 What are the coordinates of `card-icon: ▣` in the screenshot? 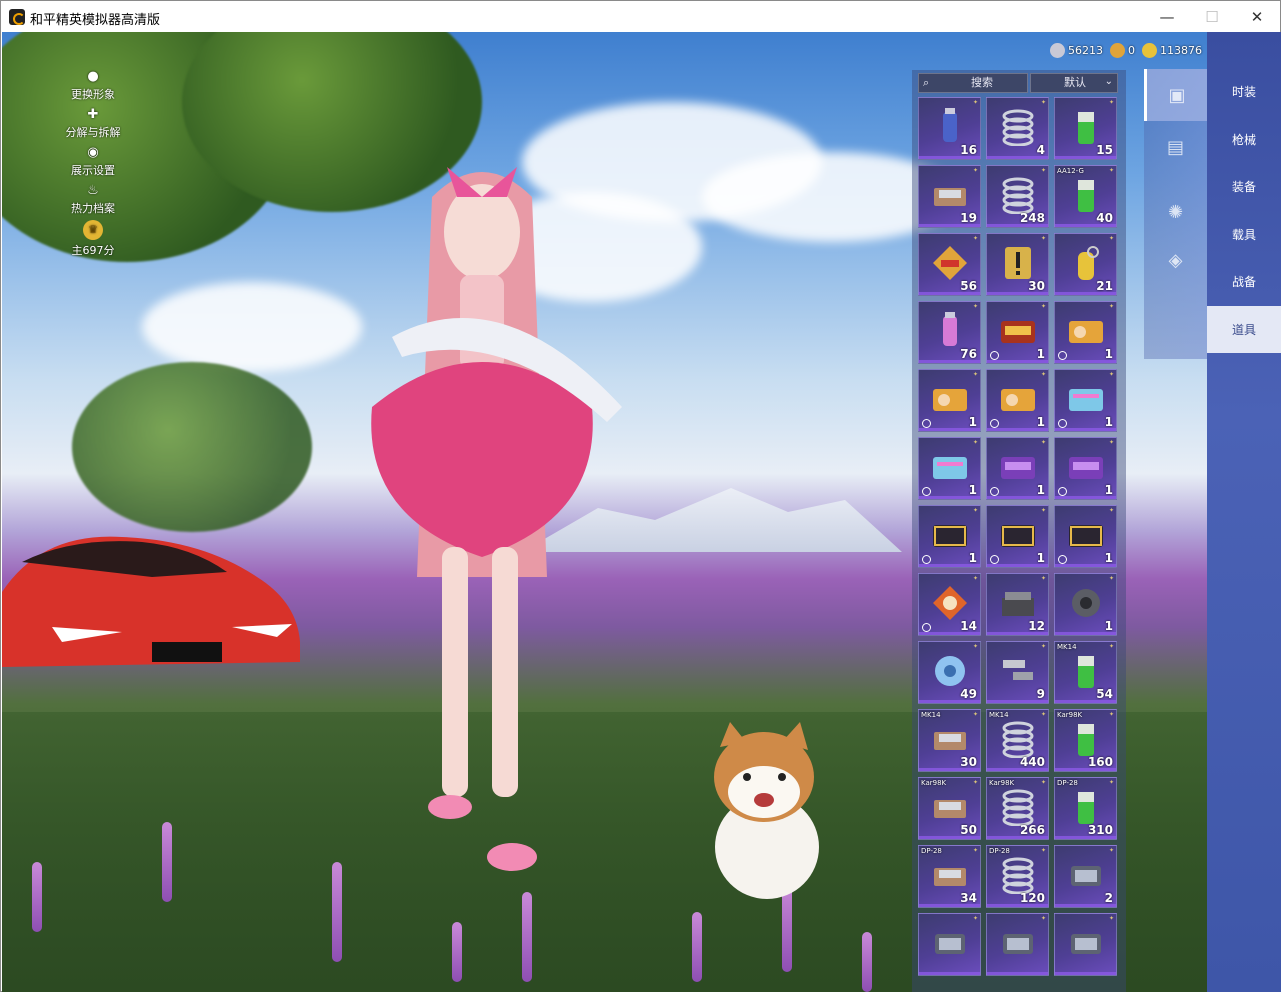 It's located at (1175, 95).